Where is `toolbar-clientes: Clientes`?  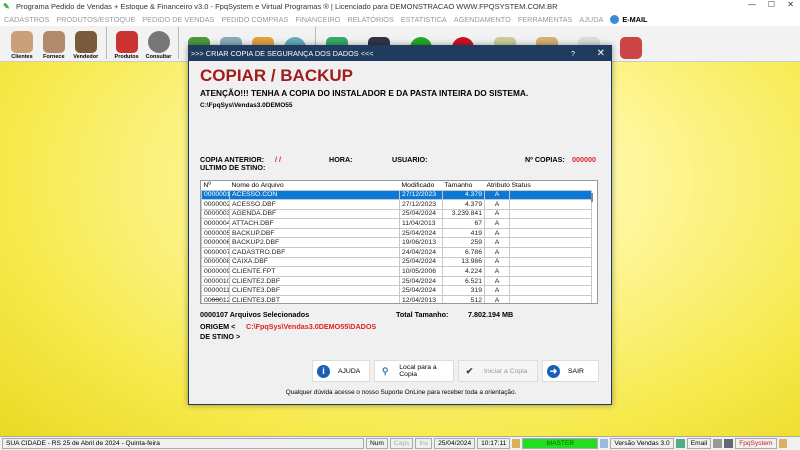
toolbar-clientes: Clientes is located at coordinates (22, 43).